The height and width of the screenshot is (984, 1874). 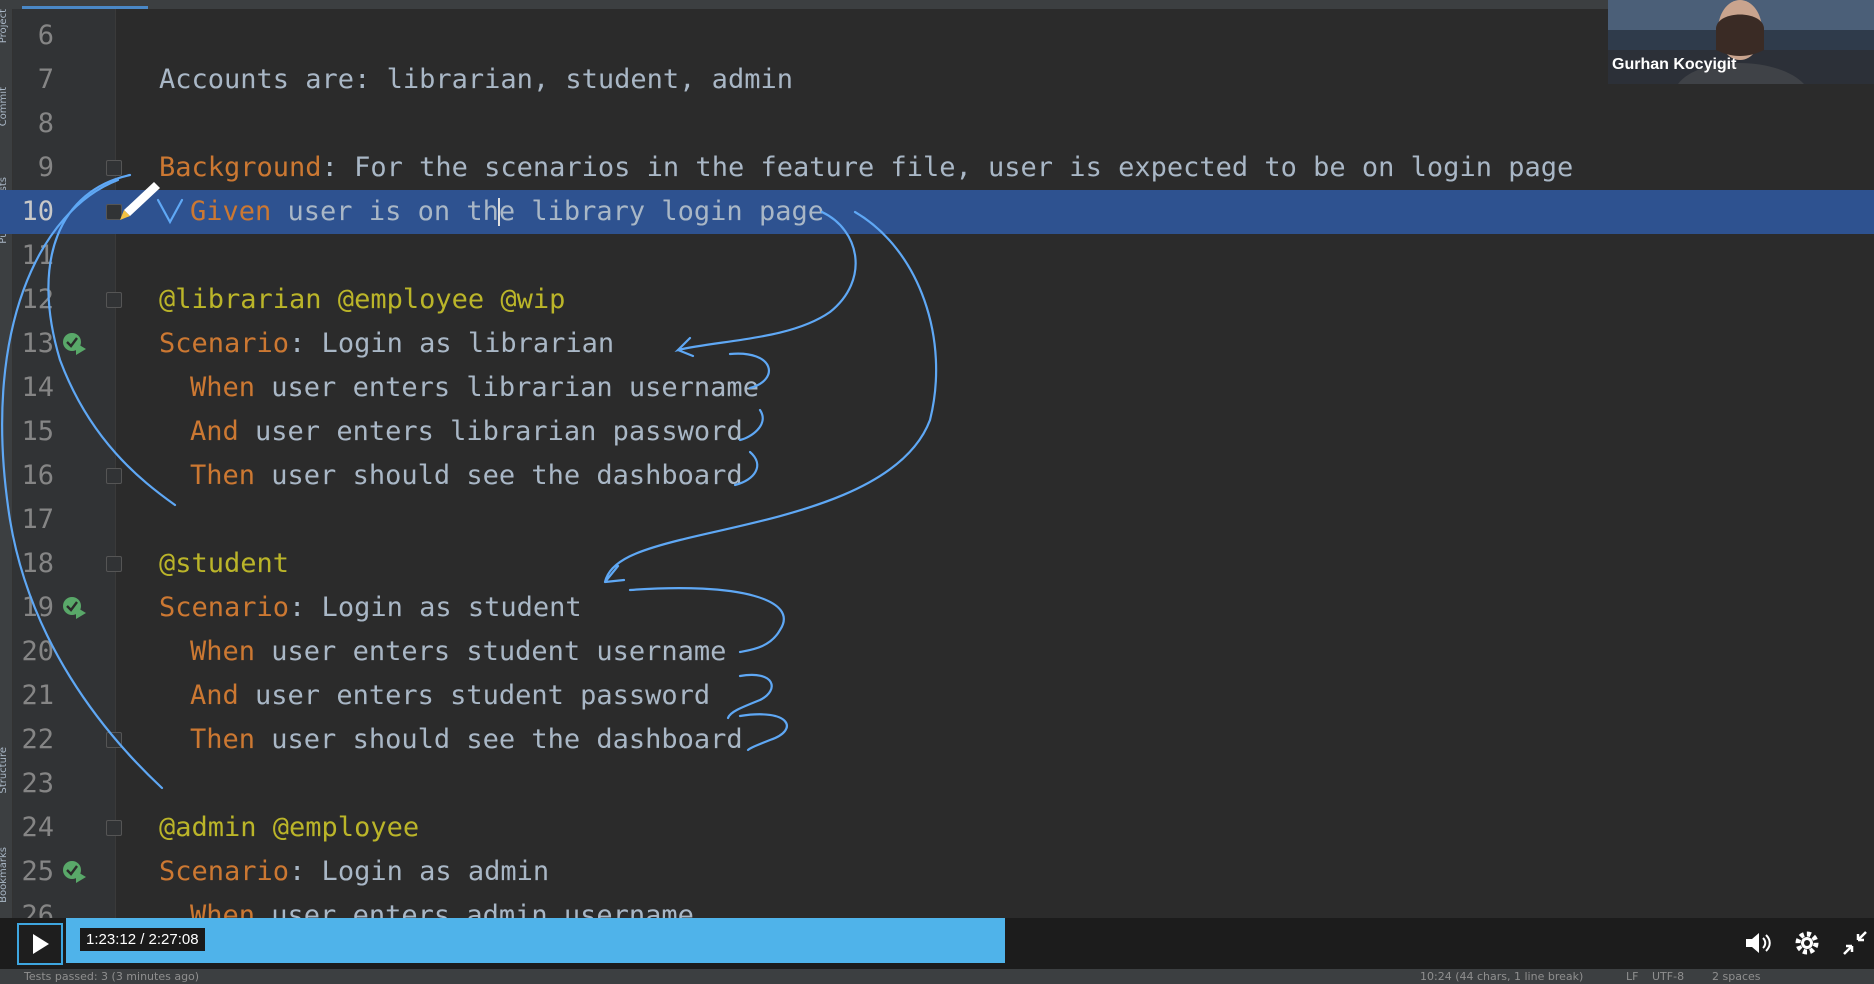 I want to click on test-status: Tests passed: 3 (3 minutes ago), so click(x=111, y=976).